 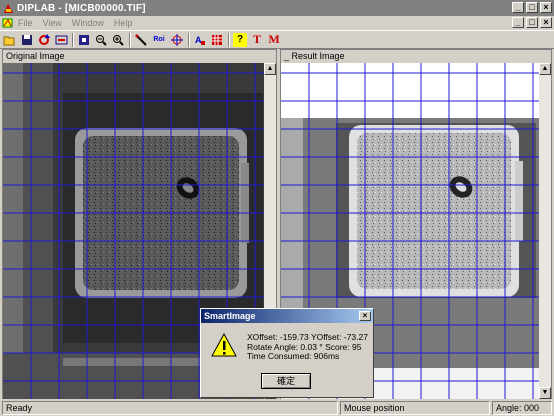 What do you see at coordinates (274, 39) in the screenshot?
I see `mark-icon: M` at bounding box center [274, 39].